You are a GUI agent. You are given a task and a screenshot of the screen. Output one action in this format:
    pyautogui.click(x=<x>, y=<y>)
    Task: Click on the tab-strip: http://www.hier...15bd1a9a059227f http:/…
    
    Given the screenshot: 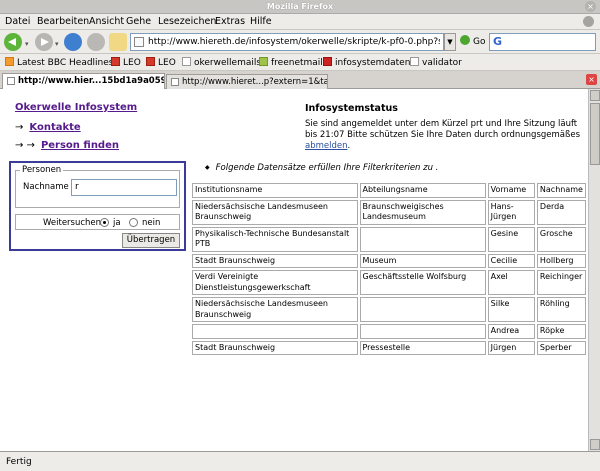 What is the action you would take?
    pyautogui.click(x=300, y=81)
    